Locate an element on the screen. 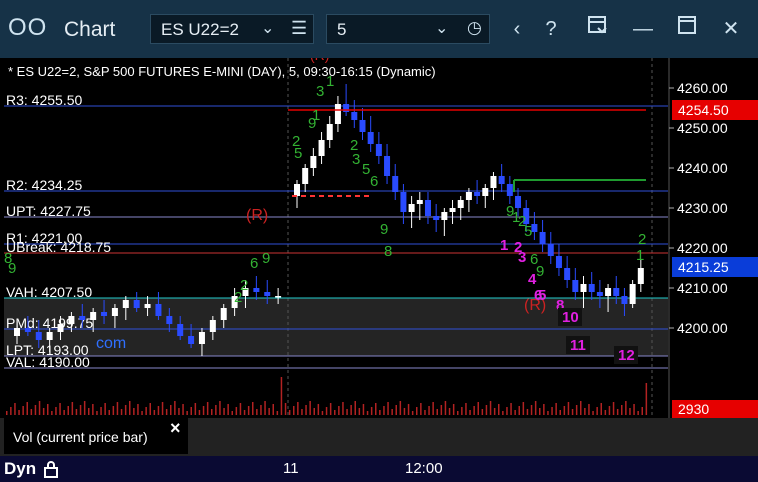 This screenshot has width=758, height=482. close-icon: ✕ is located at coordinates (731, 29).